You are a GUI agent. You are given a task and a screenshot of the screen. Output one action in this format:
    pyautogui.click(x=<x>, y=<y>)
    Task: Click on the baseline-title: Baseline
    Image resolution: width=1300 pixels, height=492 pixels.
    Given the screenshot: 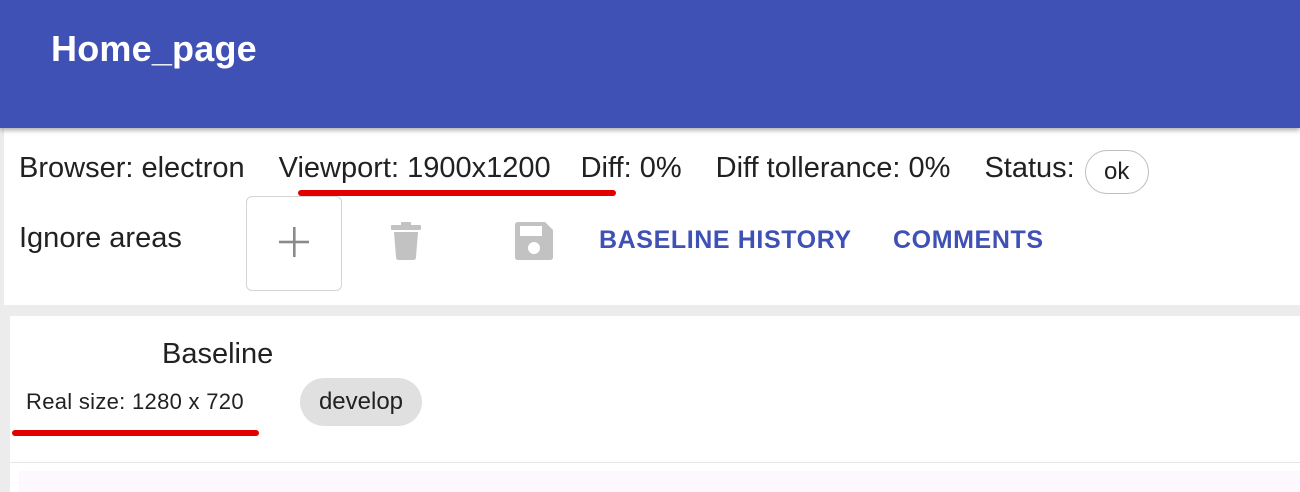 What is the action you would take?
    pyautogui.click(x=218, y=354)
    